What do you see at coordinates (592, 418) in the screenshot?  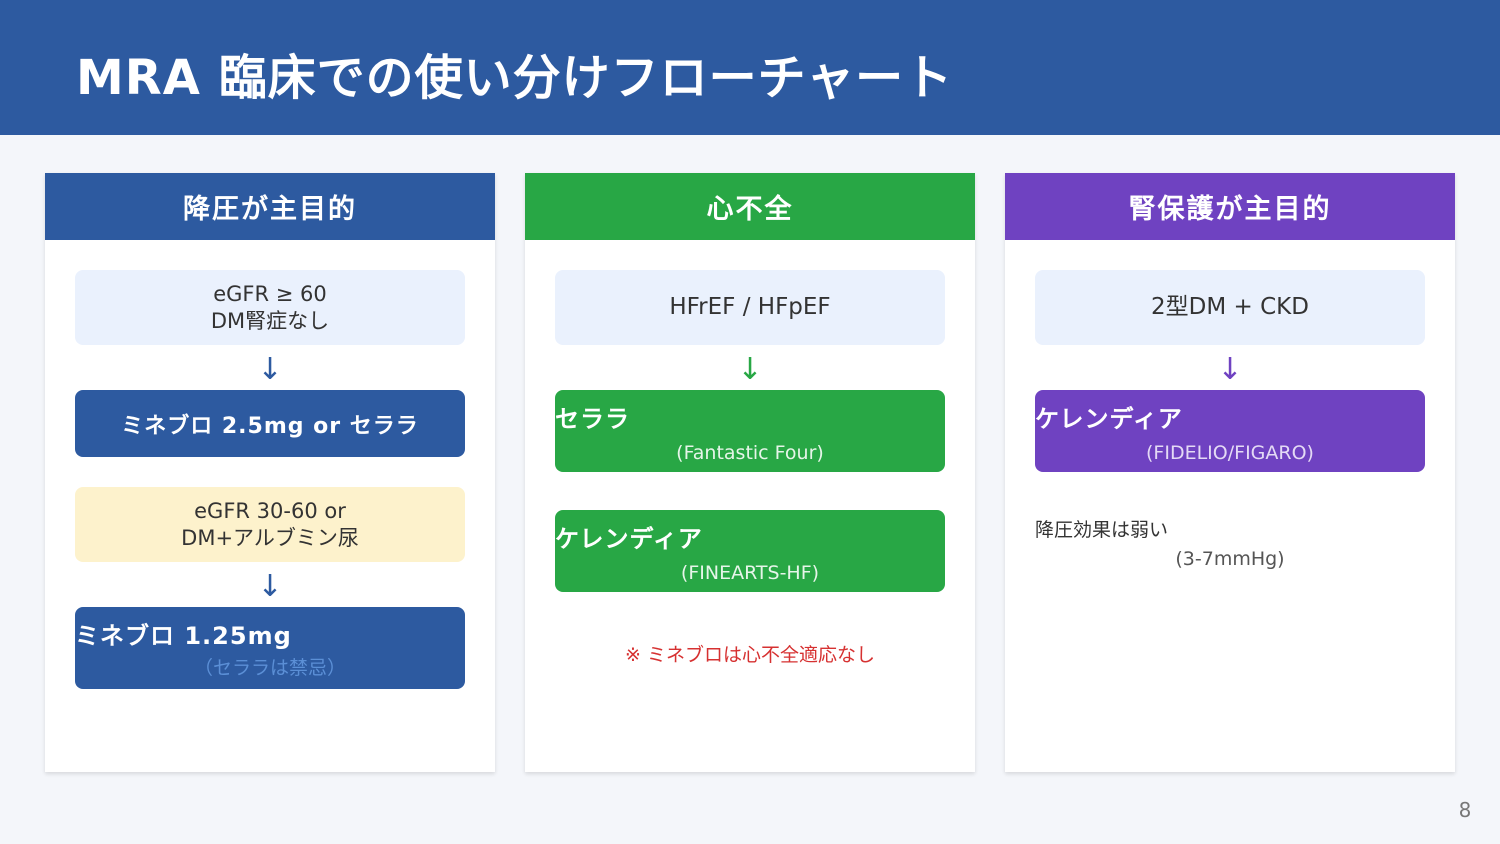 I see `drug-name: セララ` at bounding box center [592, 418].